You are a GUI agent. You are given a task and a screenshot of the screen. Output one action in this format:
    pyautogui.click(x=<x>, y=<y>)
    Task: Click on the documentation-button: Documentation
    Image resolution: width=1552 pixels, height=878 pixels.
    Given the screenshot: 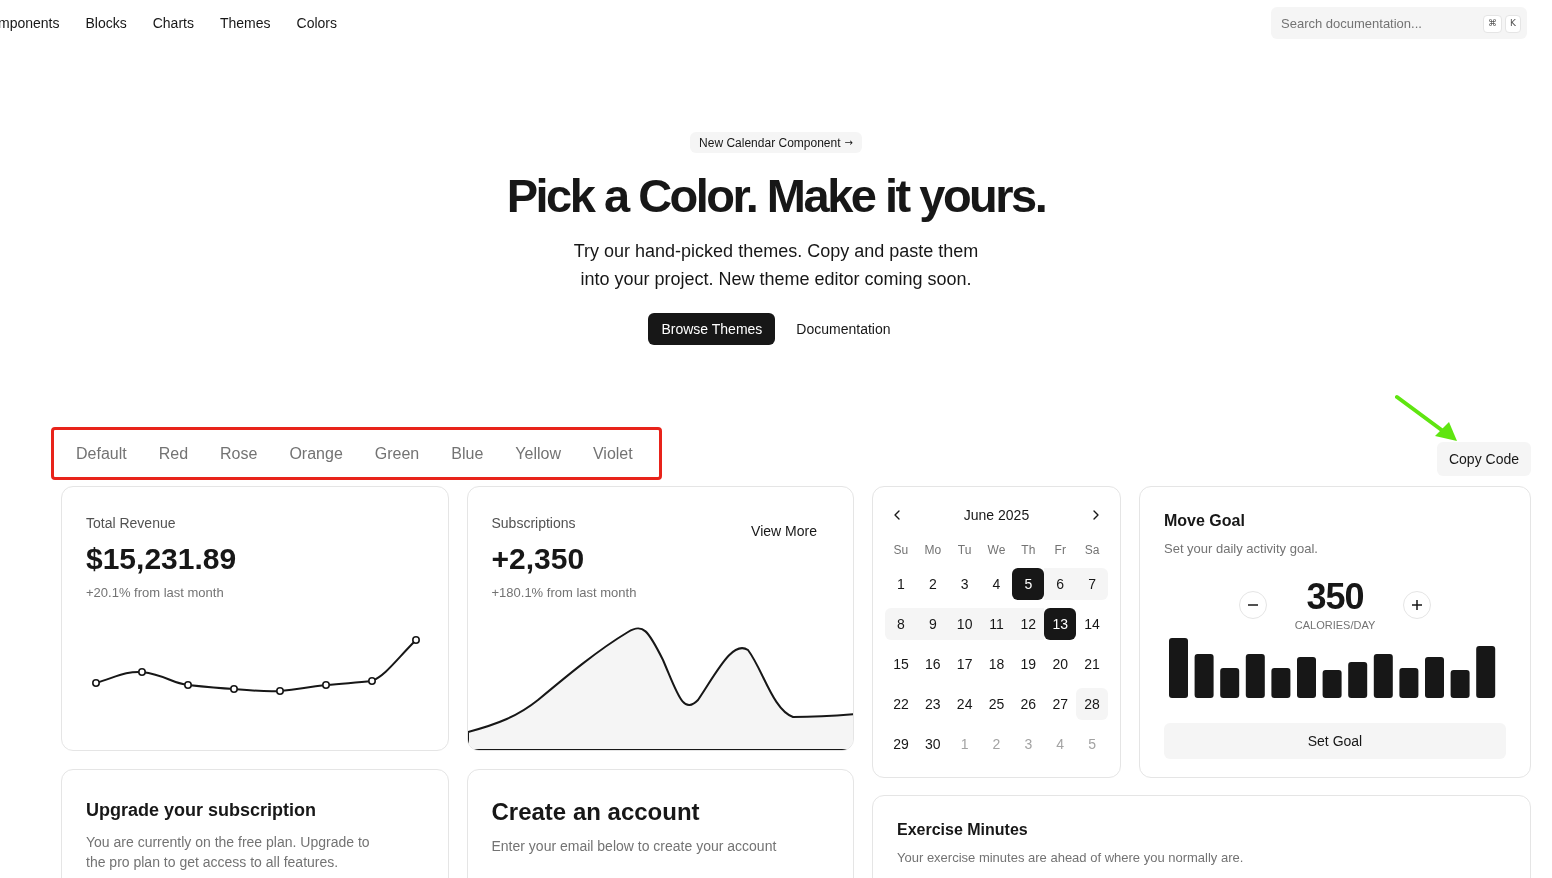 What is the action you would take?
    pyautogui.click(x=843, y=329)
    